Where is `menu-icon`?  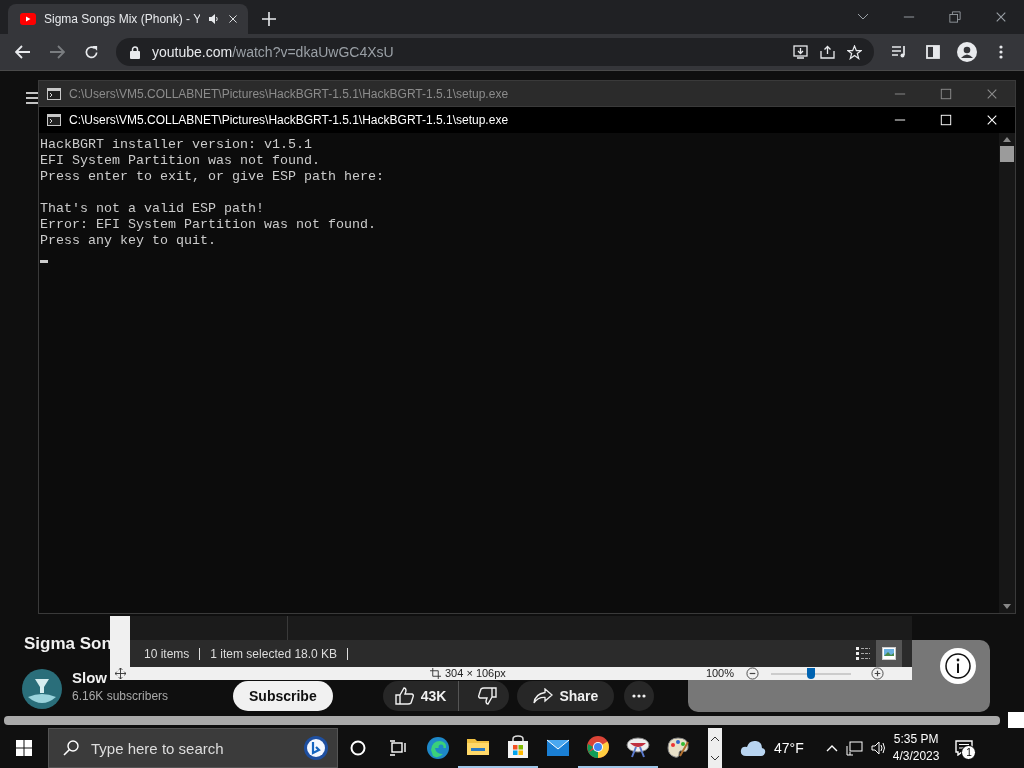 menu-icon is located at coordinates (32, 98).